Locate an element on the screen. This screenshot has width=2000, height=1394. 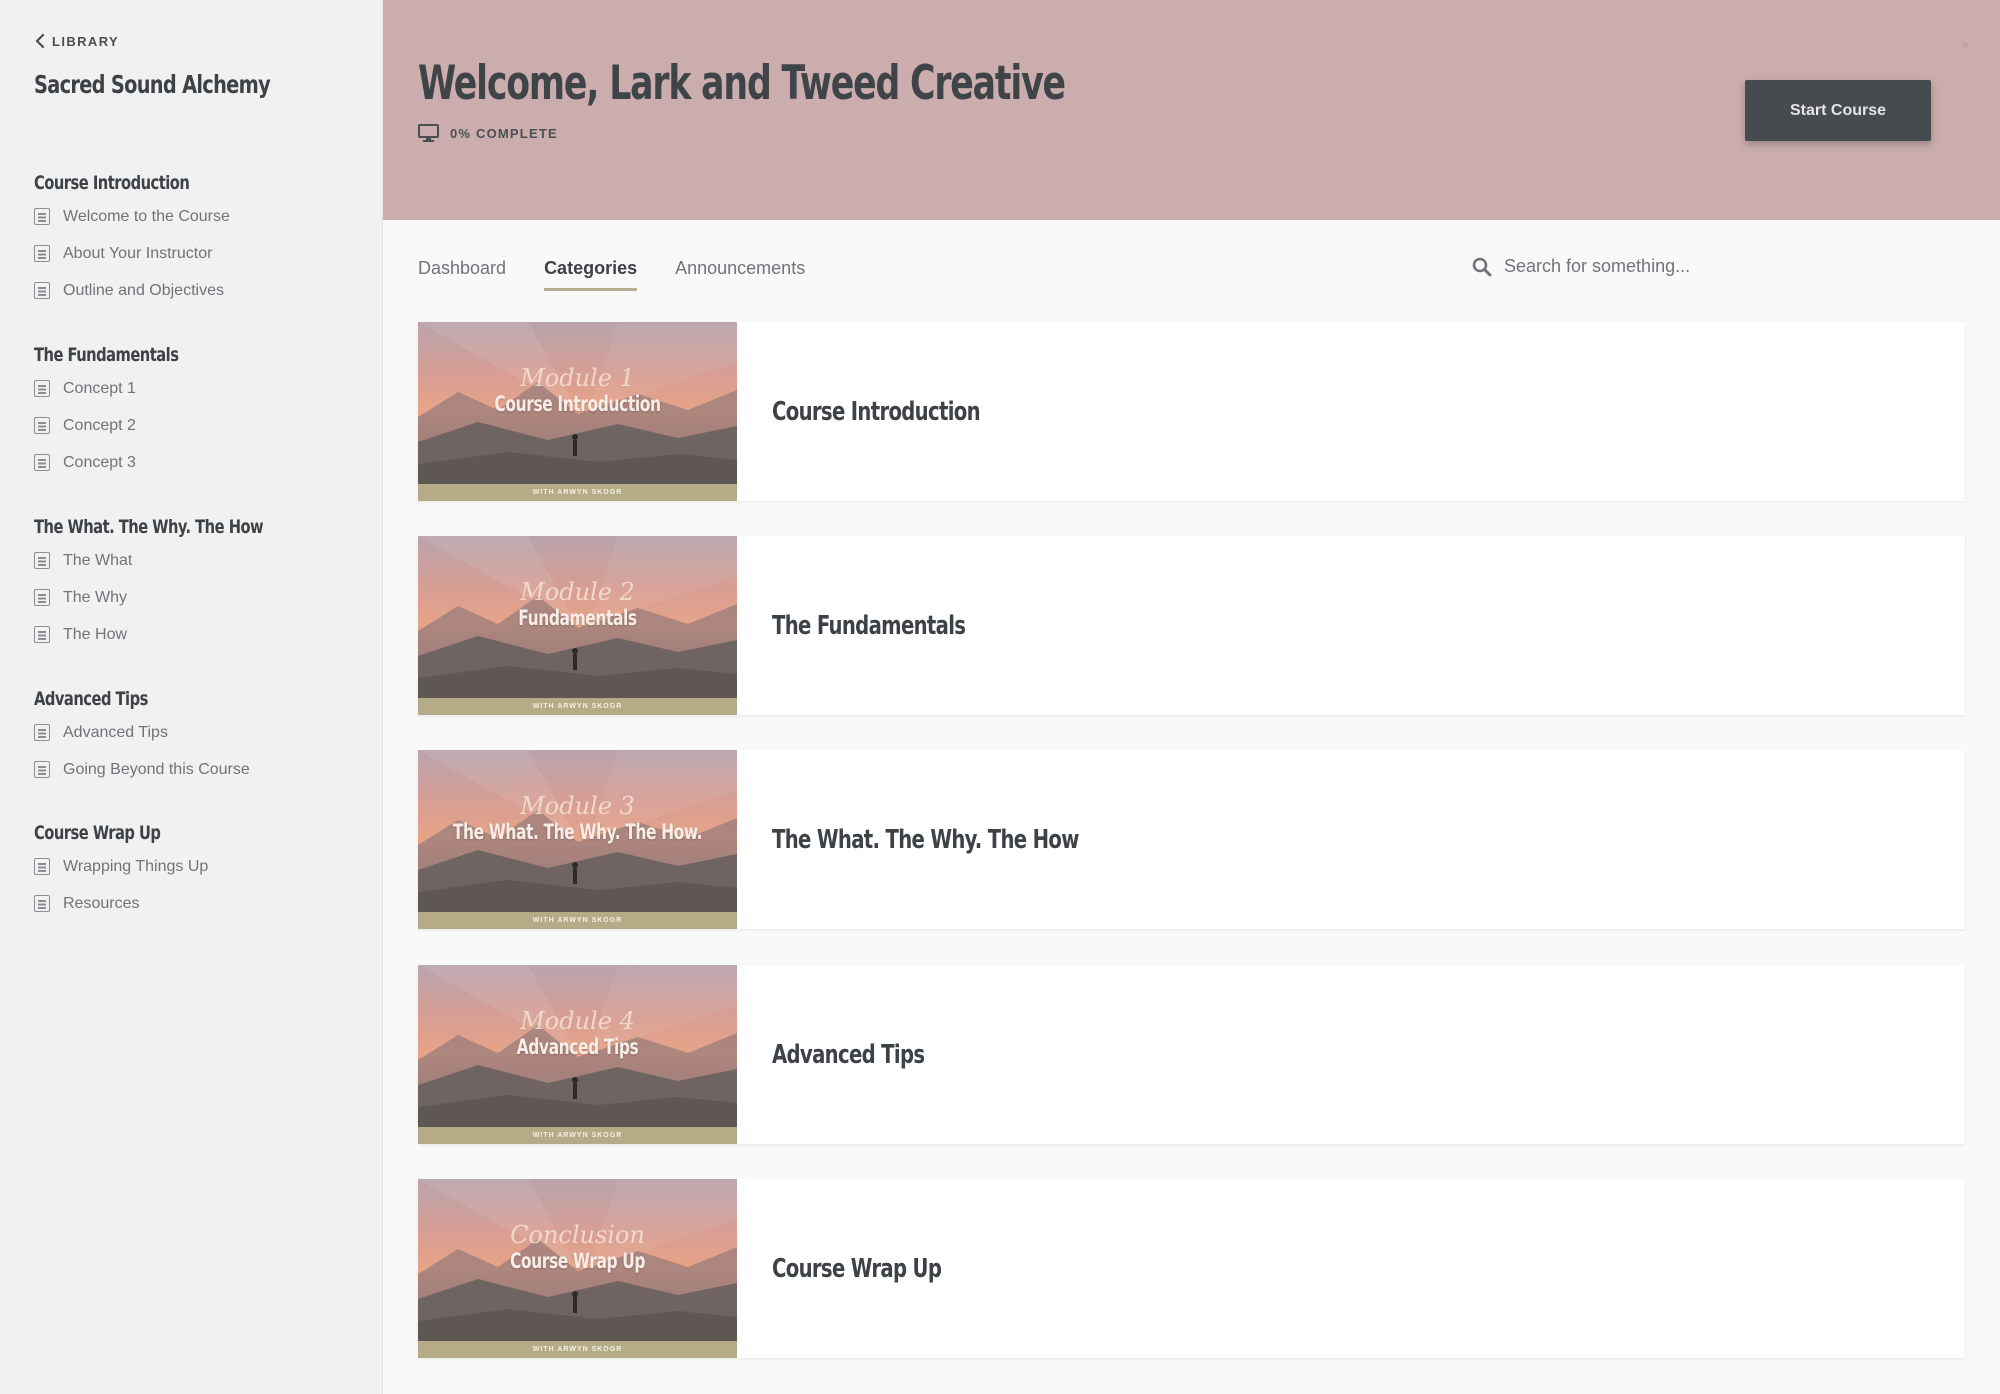
library-label: LIBRARY is located at coordinates (86, 41).